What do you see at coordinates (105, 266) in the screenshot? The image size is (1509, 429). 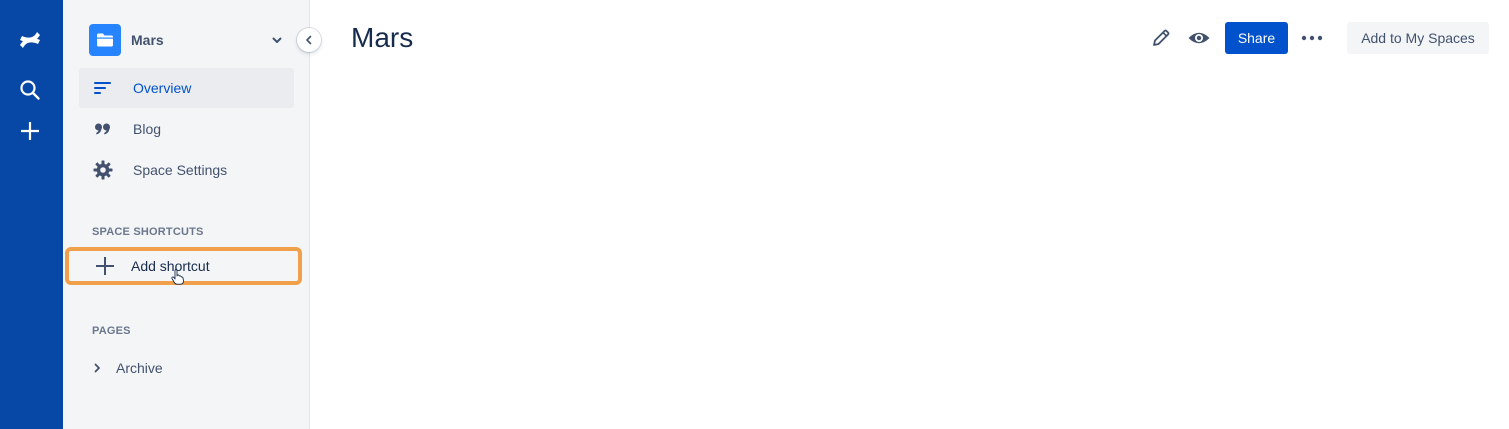 I see `plus-icon` at bounding box center [105, 266].